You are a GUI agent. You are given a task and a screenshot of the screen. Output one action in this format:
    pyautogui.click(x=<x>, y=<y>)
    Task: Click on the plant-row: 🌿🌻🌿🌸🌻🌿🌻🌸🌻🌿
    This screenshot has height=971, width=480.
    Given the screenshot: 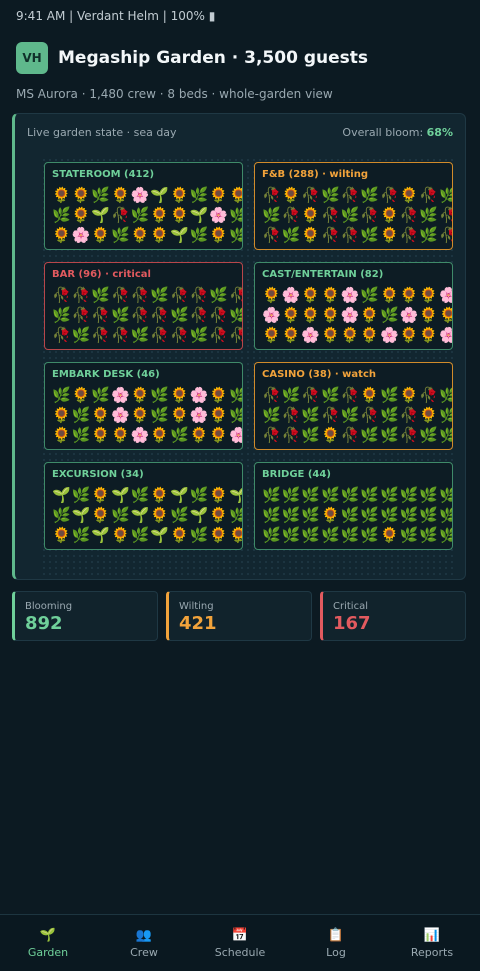 What is the action you would take?
    pyautogui.click(x=147, y=395)
    